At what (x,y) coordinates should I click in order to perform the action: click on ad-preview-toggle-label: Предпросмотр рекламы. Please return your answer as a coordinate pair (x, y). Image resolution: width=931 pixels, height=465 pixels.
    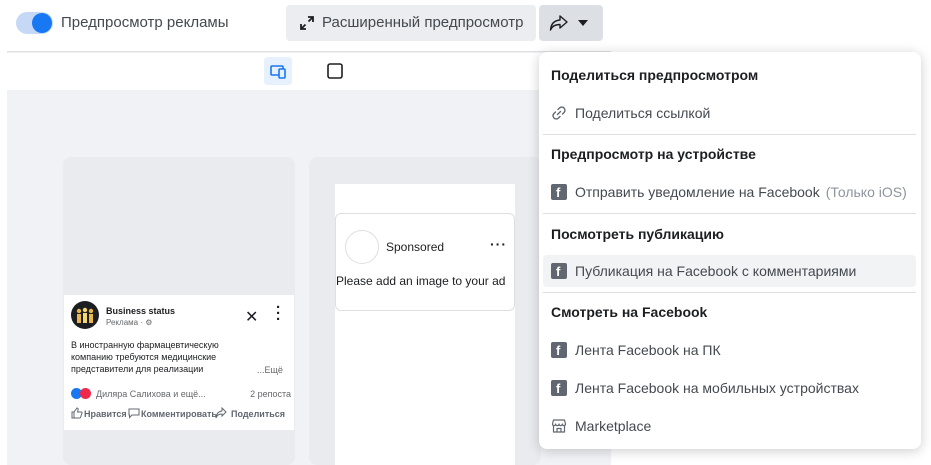
    Looking at the image, I should click on (145, 22).